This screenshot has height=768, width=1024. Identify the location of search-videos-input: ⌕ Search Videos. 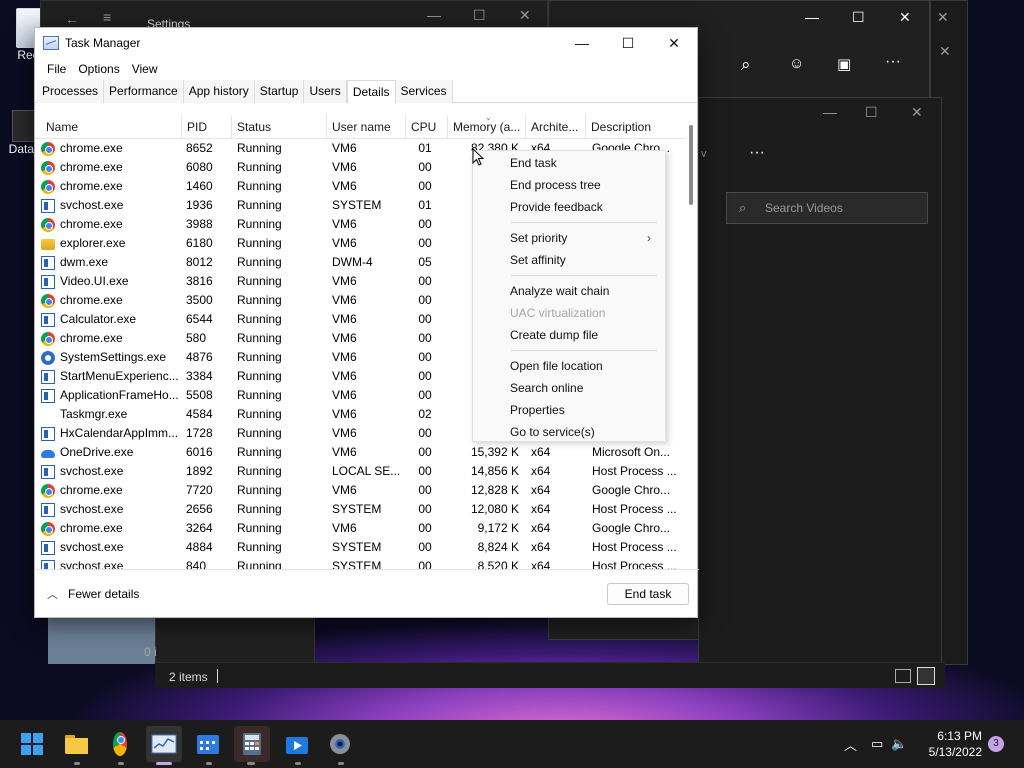
(827, 208).